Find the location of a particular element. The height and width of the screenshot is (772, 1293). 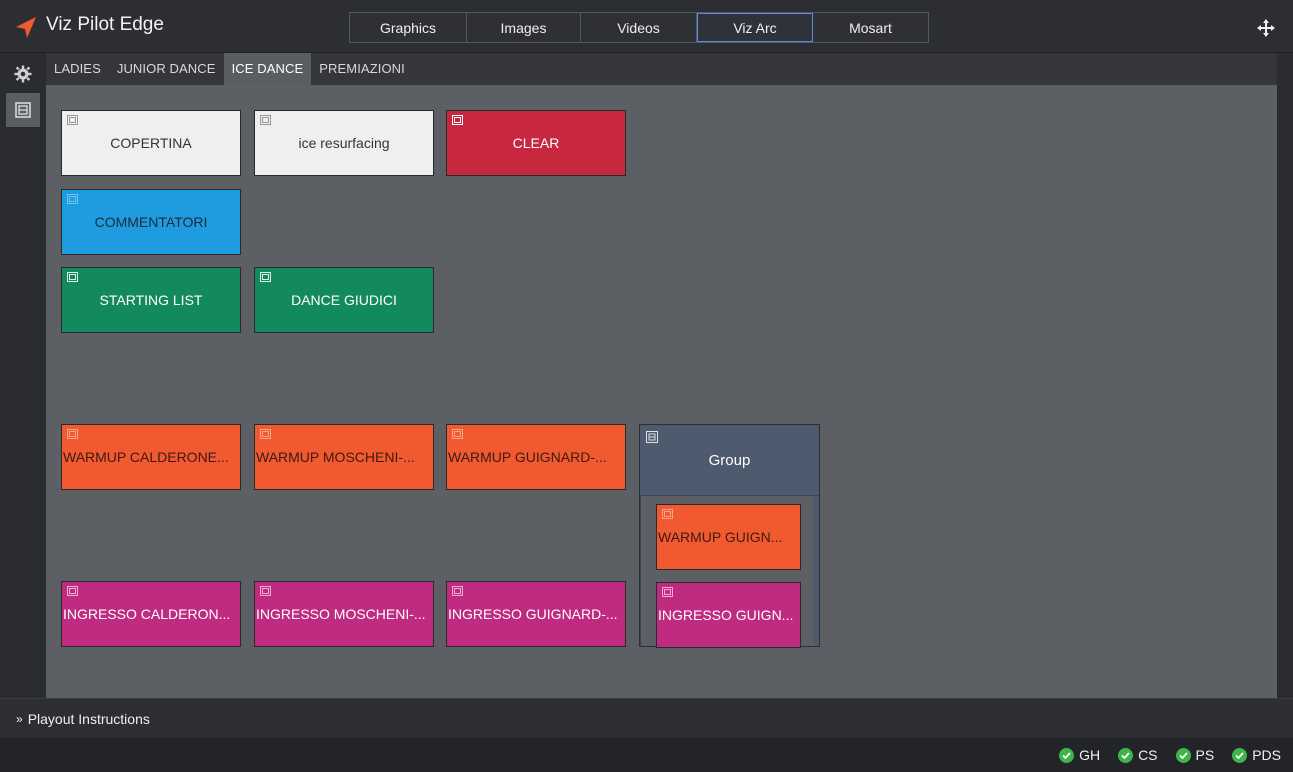

template-view-button is located at coordinates (23, 110).